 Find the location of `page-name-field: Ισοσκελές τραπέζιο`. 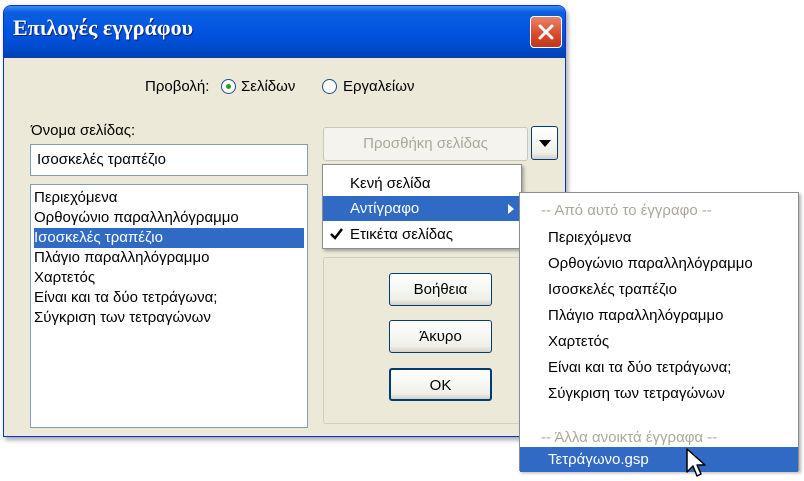

page-name-field: Ισοσκελές τραπέζιο is located at coordinates (169, 160).